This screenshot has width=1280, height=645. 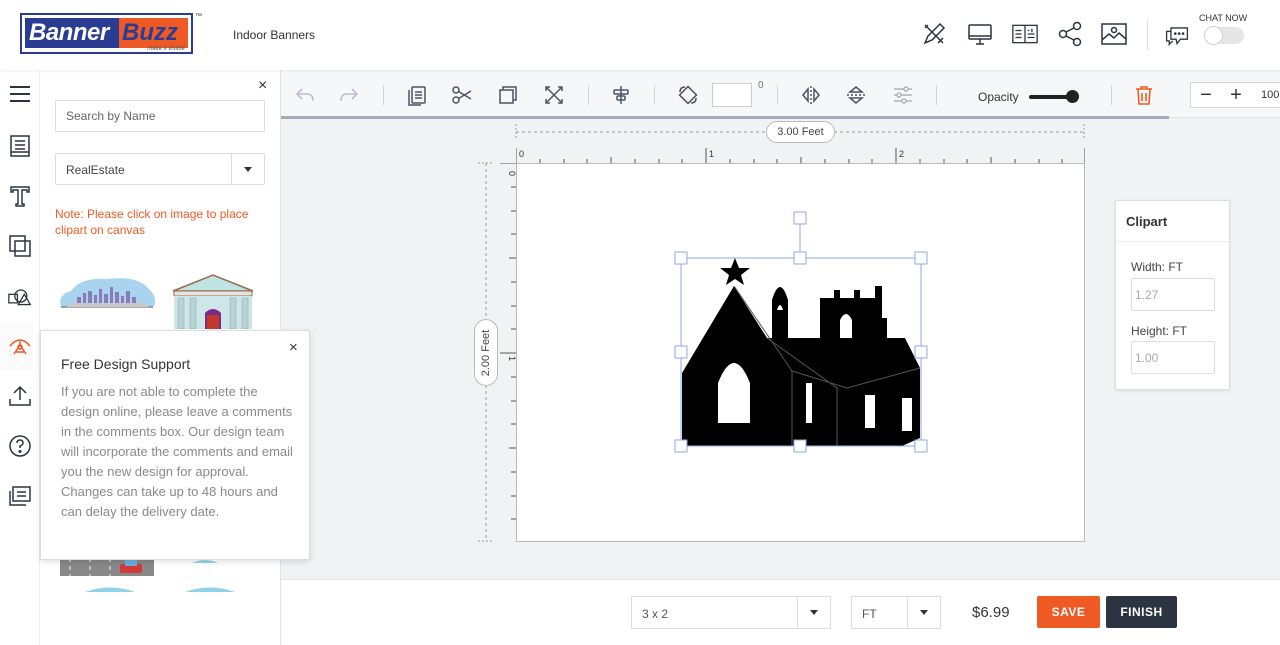 I want to click on ruler-h-label-0: 0, so click(x=521, y=154).